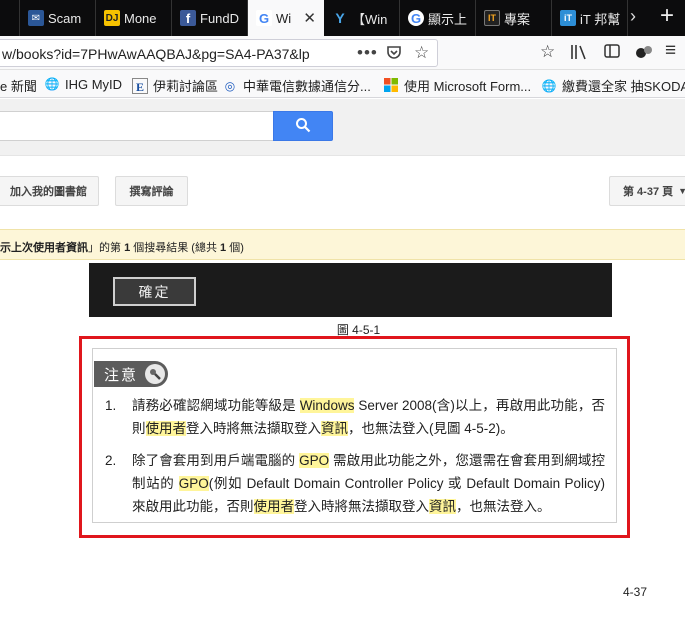 The height and width of the screenshot is (628, 685). Describe the element at coordinates (36, 18) in the screenshot. I see `scam-favicon-icon: ✉` at that location.